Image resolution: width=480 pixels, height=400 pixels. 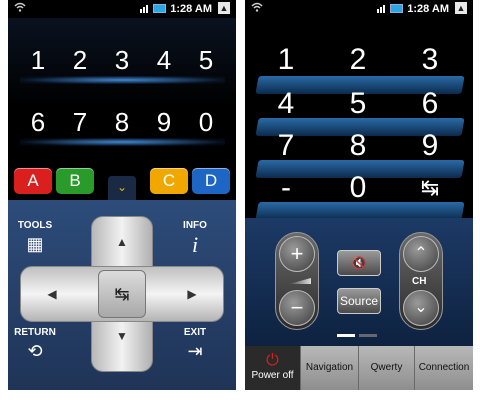 I want to click on page-indicator-active, so click(x=346, y=335).